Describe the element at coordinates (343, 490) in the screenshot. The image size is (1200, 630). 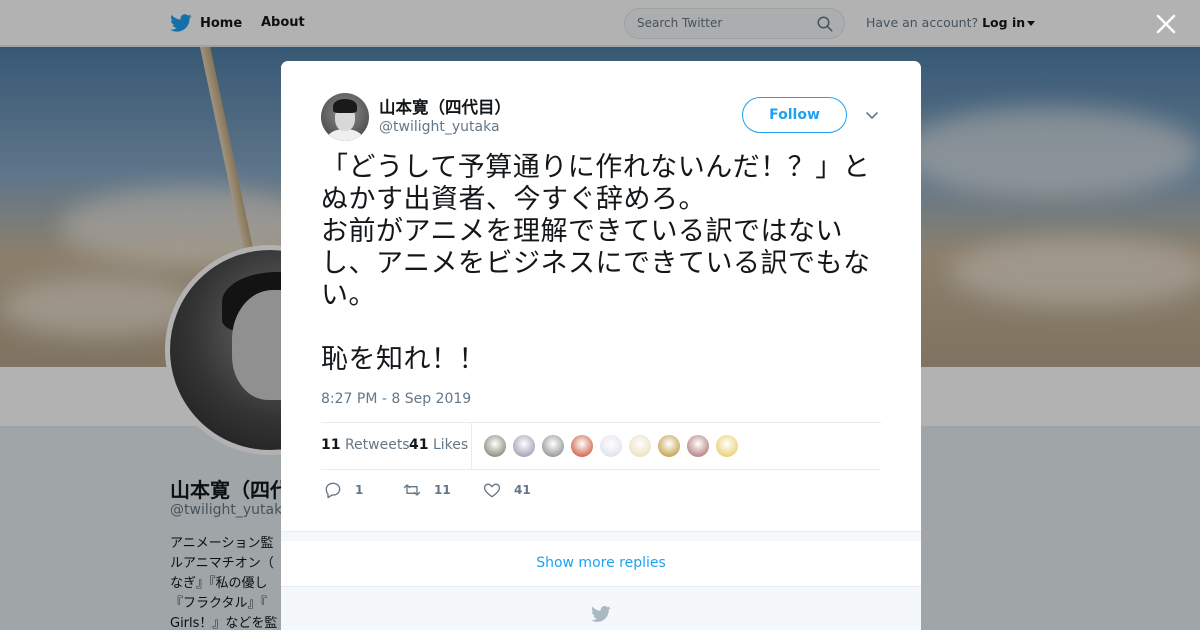
I see `reply-button: 1` at that location.